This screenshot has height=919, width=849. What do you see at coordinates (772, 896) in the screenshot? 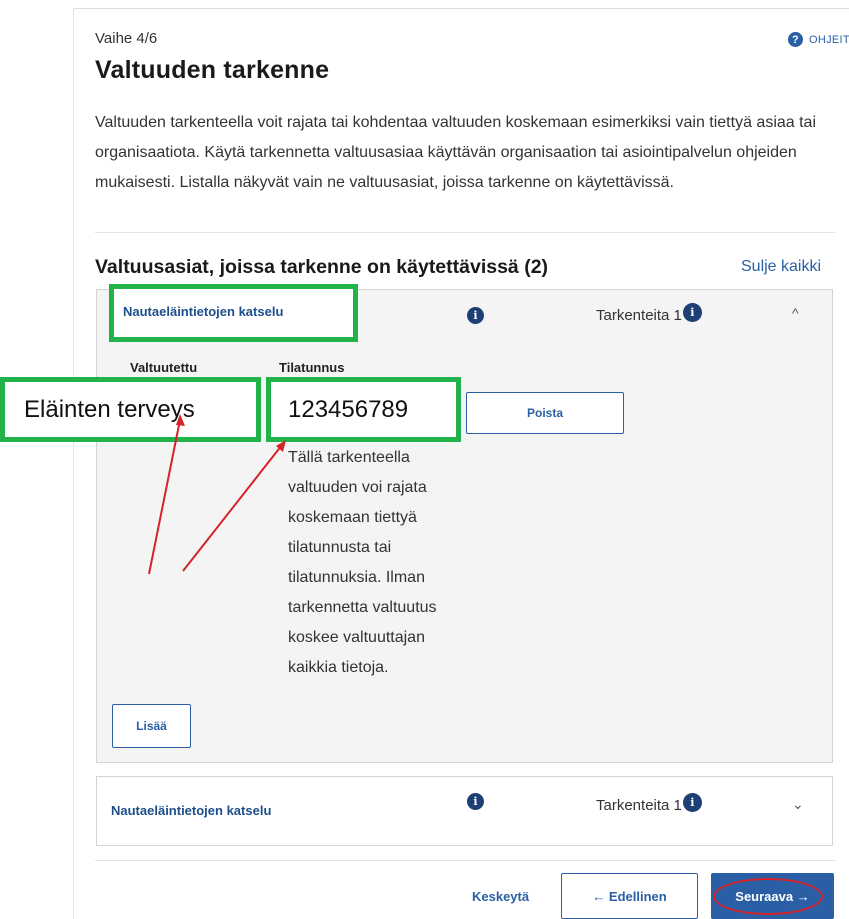
I see `next-button: Seuraava →` at bounding box center [772, 896].